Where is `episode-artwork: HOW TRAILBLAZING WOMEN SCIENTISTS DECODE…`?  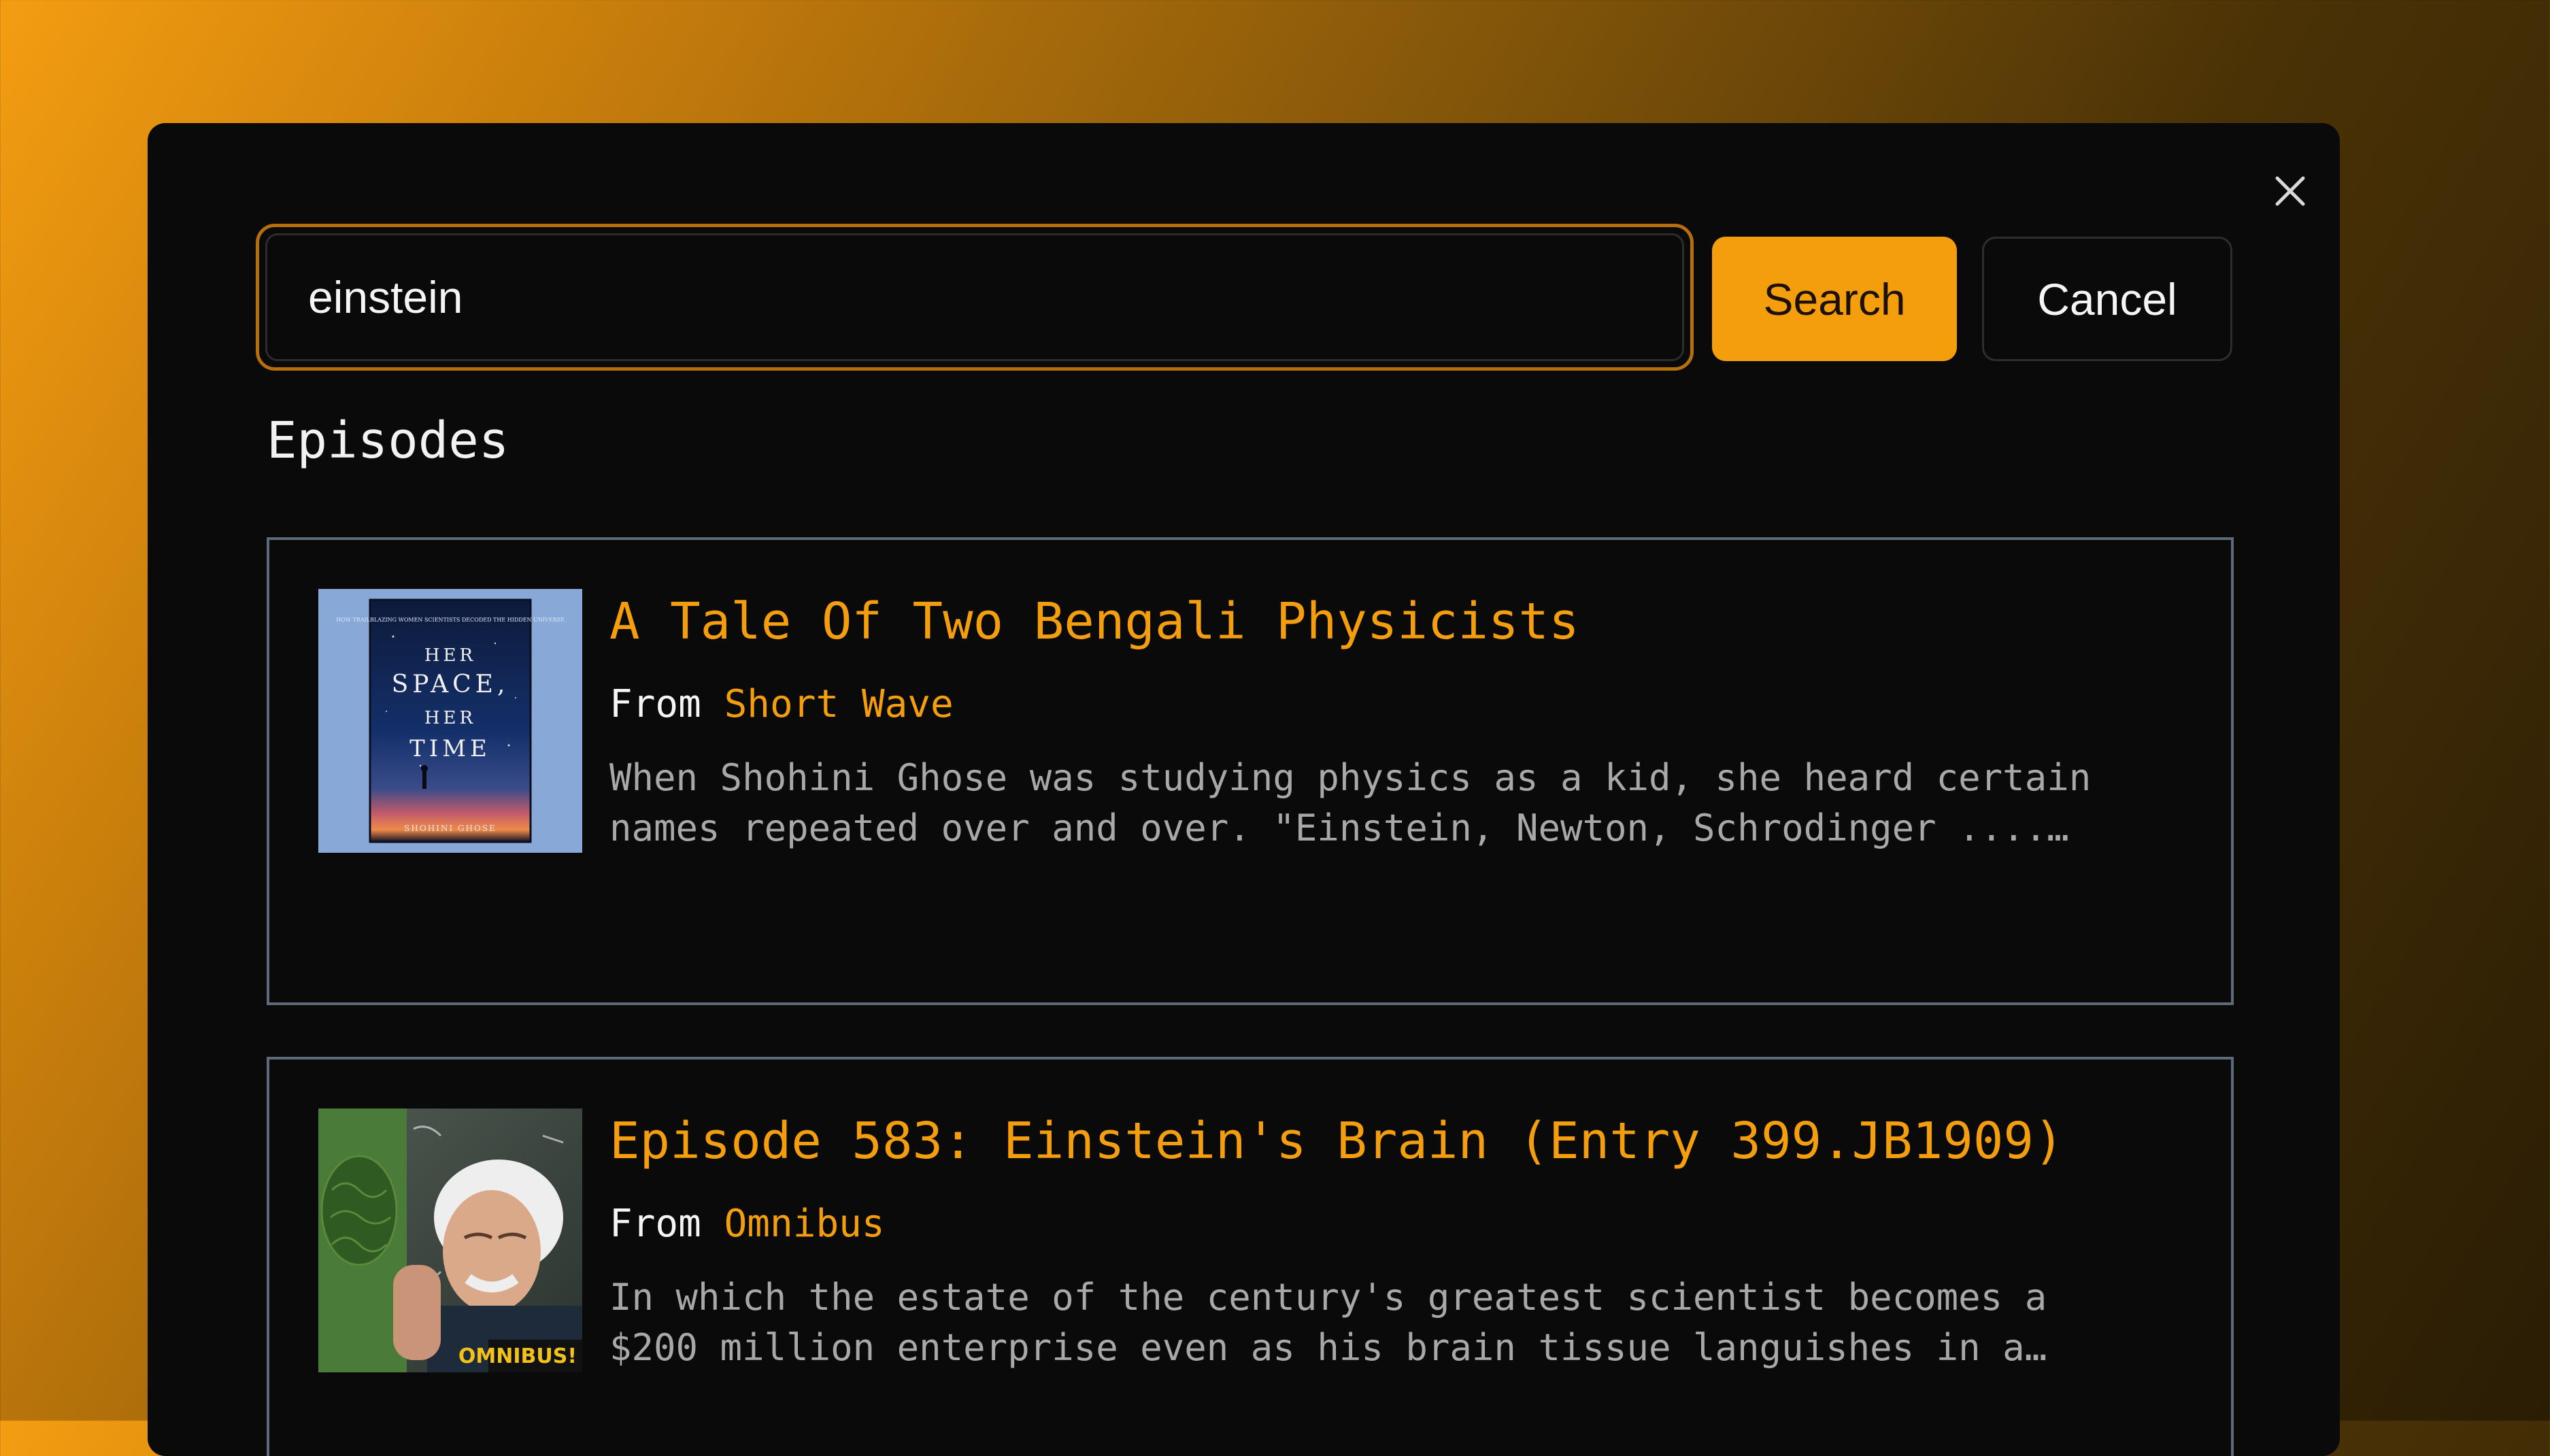 episode-artwork: HOW TRAILBLAZING WOMEN SCIENTISTS DECODE… is located at coordinates (450, 721).